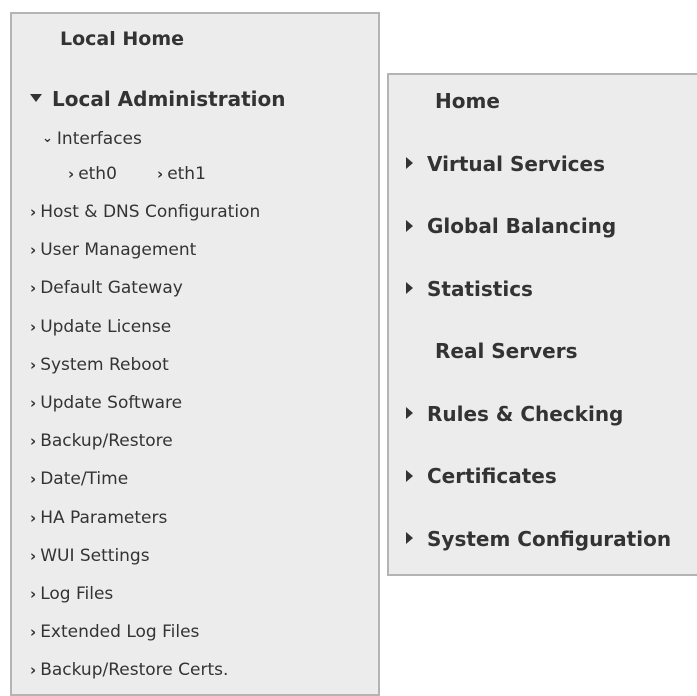 This screenshot has width=697, height=696. I want to click on triangle-down-icon, so click(36, 97).